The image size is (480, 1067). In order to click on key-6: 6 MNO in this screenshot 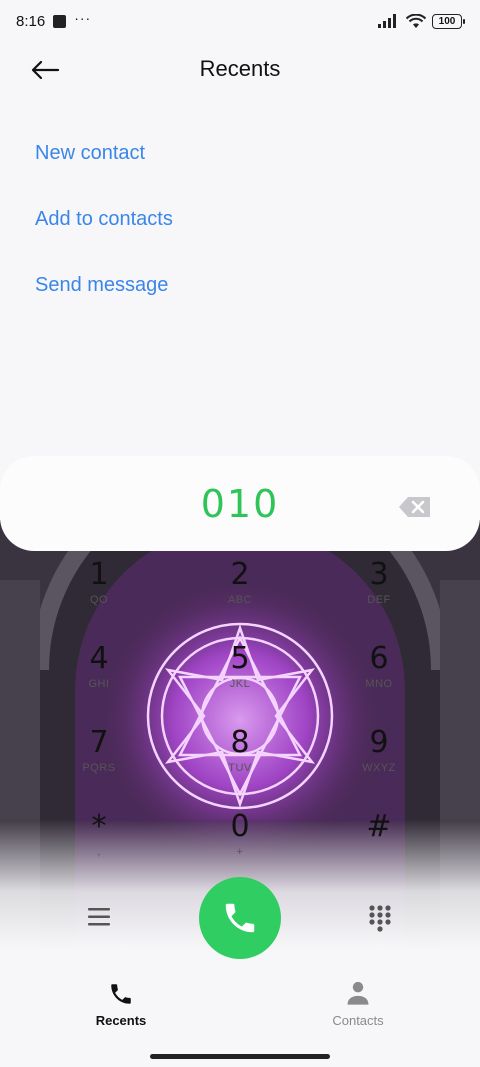, I will do `click(379, 680)`.